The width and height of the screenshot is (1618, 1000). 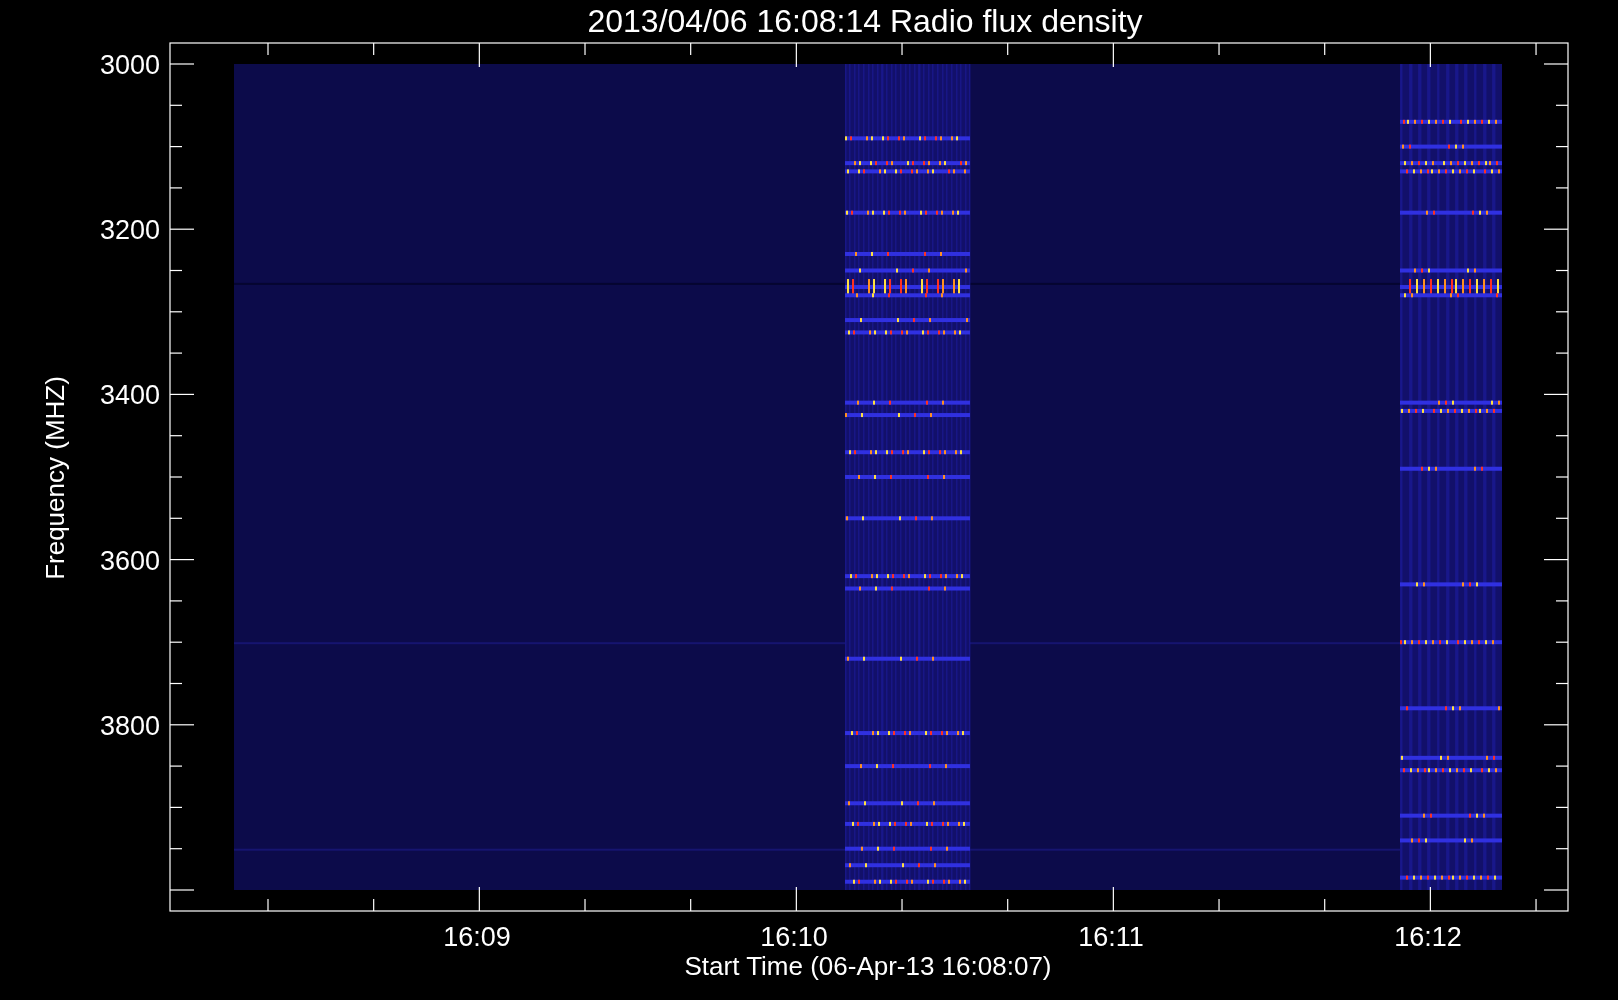 What do you see at coordinates (1428, 937) in the screenshot?
I see `tick-label: 16:12` at bounding box center [1428, 937].